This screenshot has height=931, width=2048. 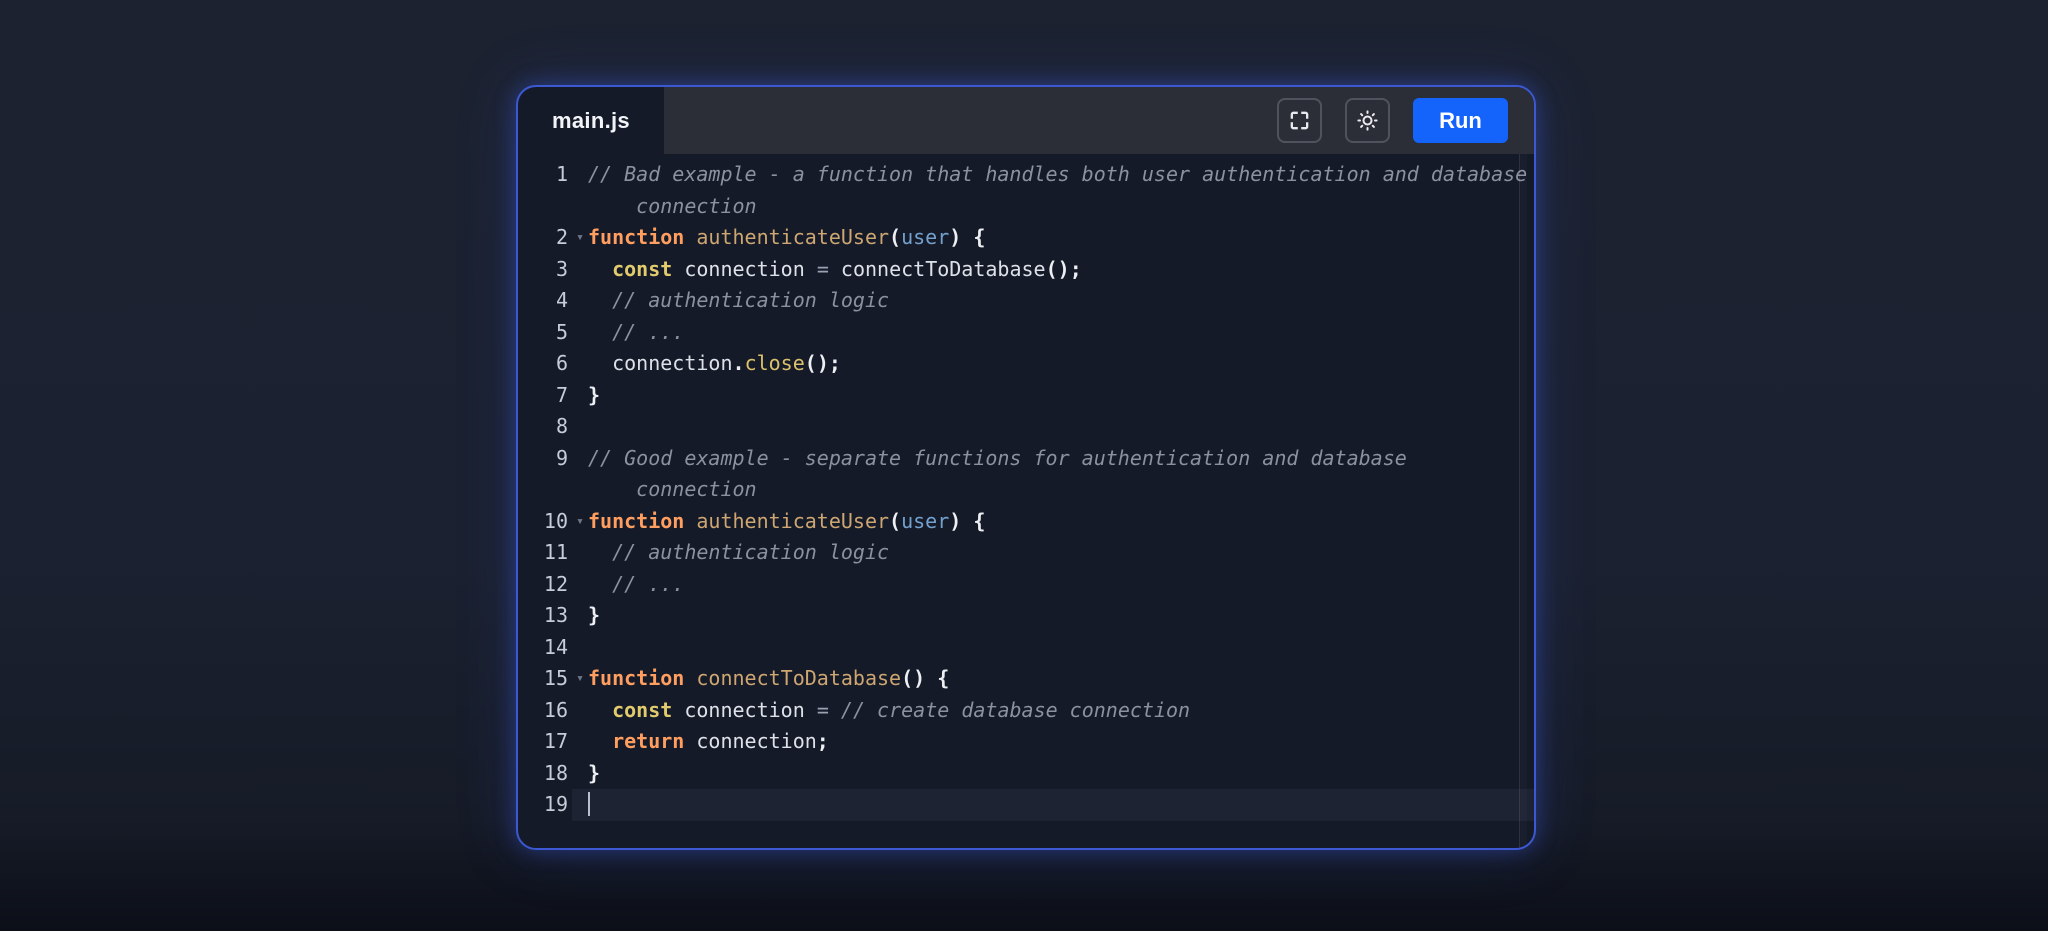 What do you see at coordinates (1061, 679) in the screenshot?
I see `code-text: function connectToDatabase() {` at bounding box center [1061, 679].